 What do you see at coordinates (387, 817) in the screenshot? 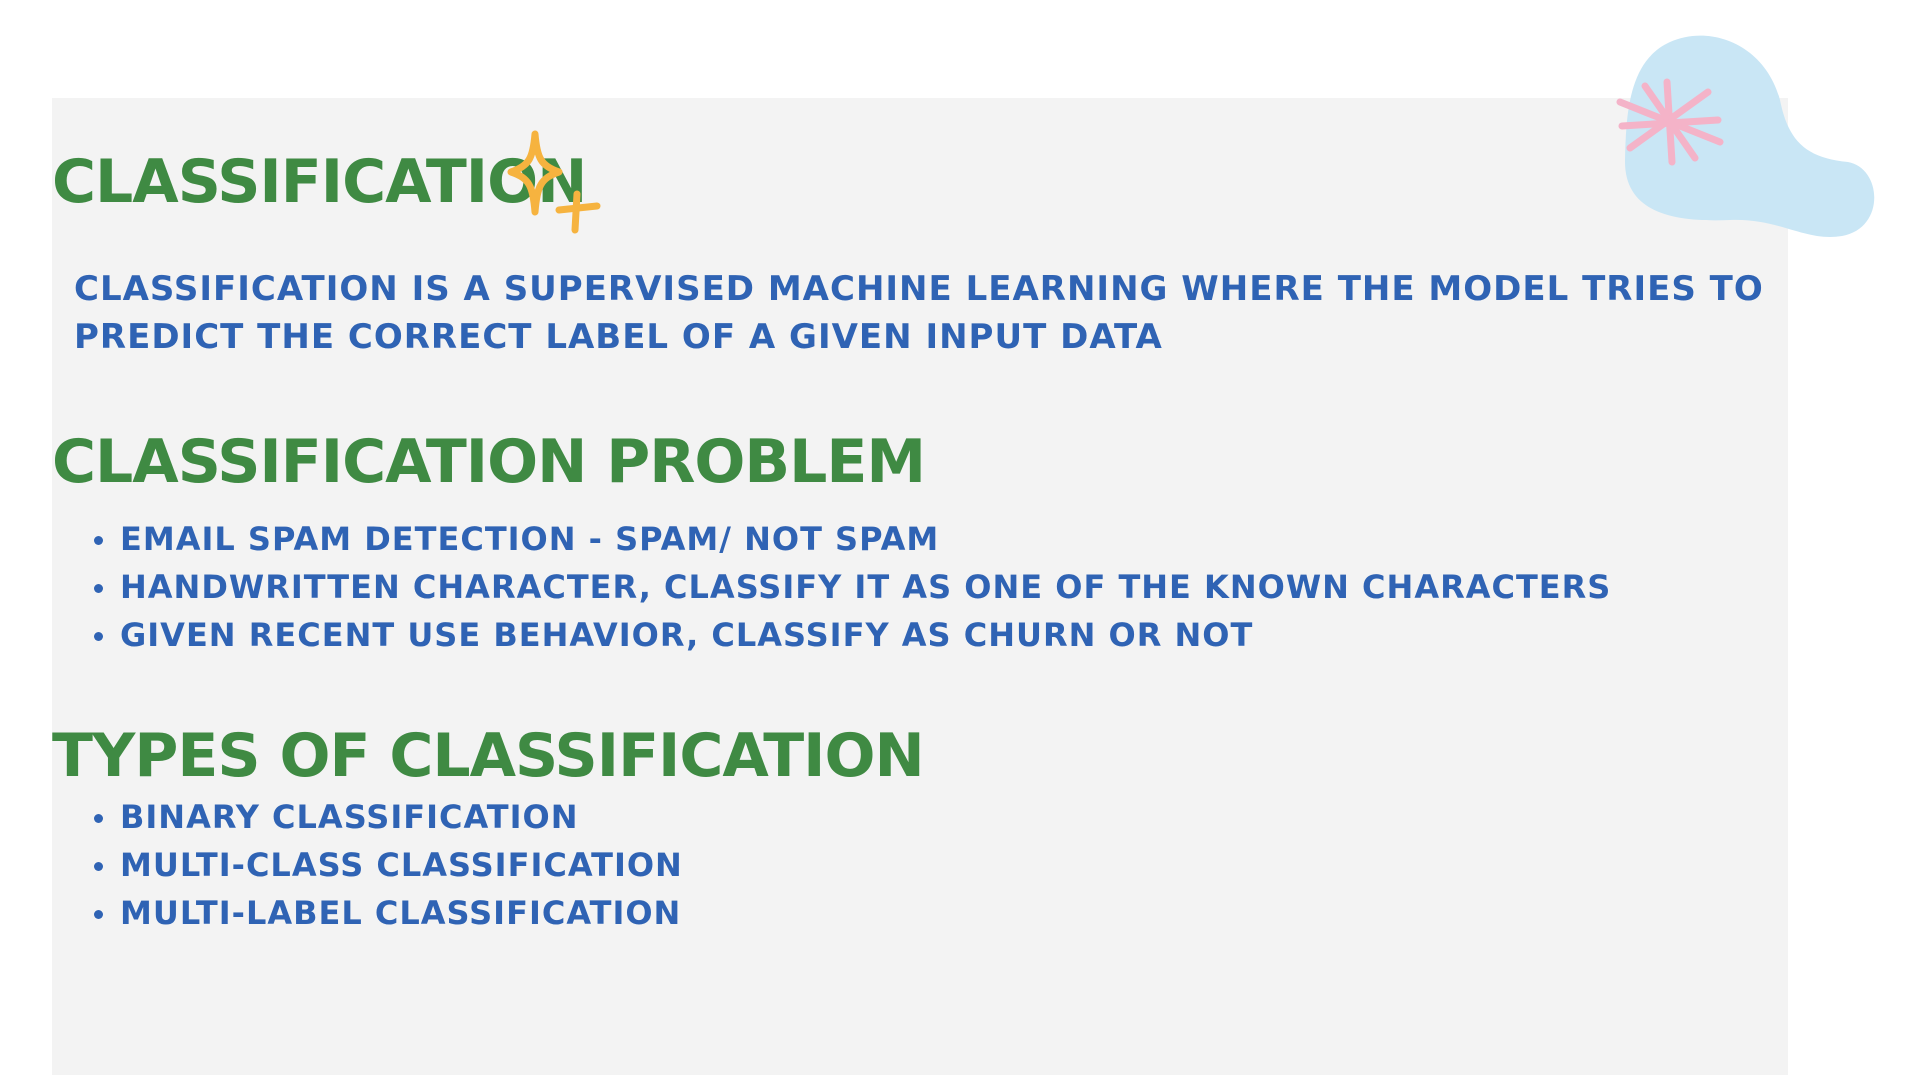
I see `list-item: BINARY CLASSIFICATION` at bounding box center [387, 817].